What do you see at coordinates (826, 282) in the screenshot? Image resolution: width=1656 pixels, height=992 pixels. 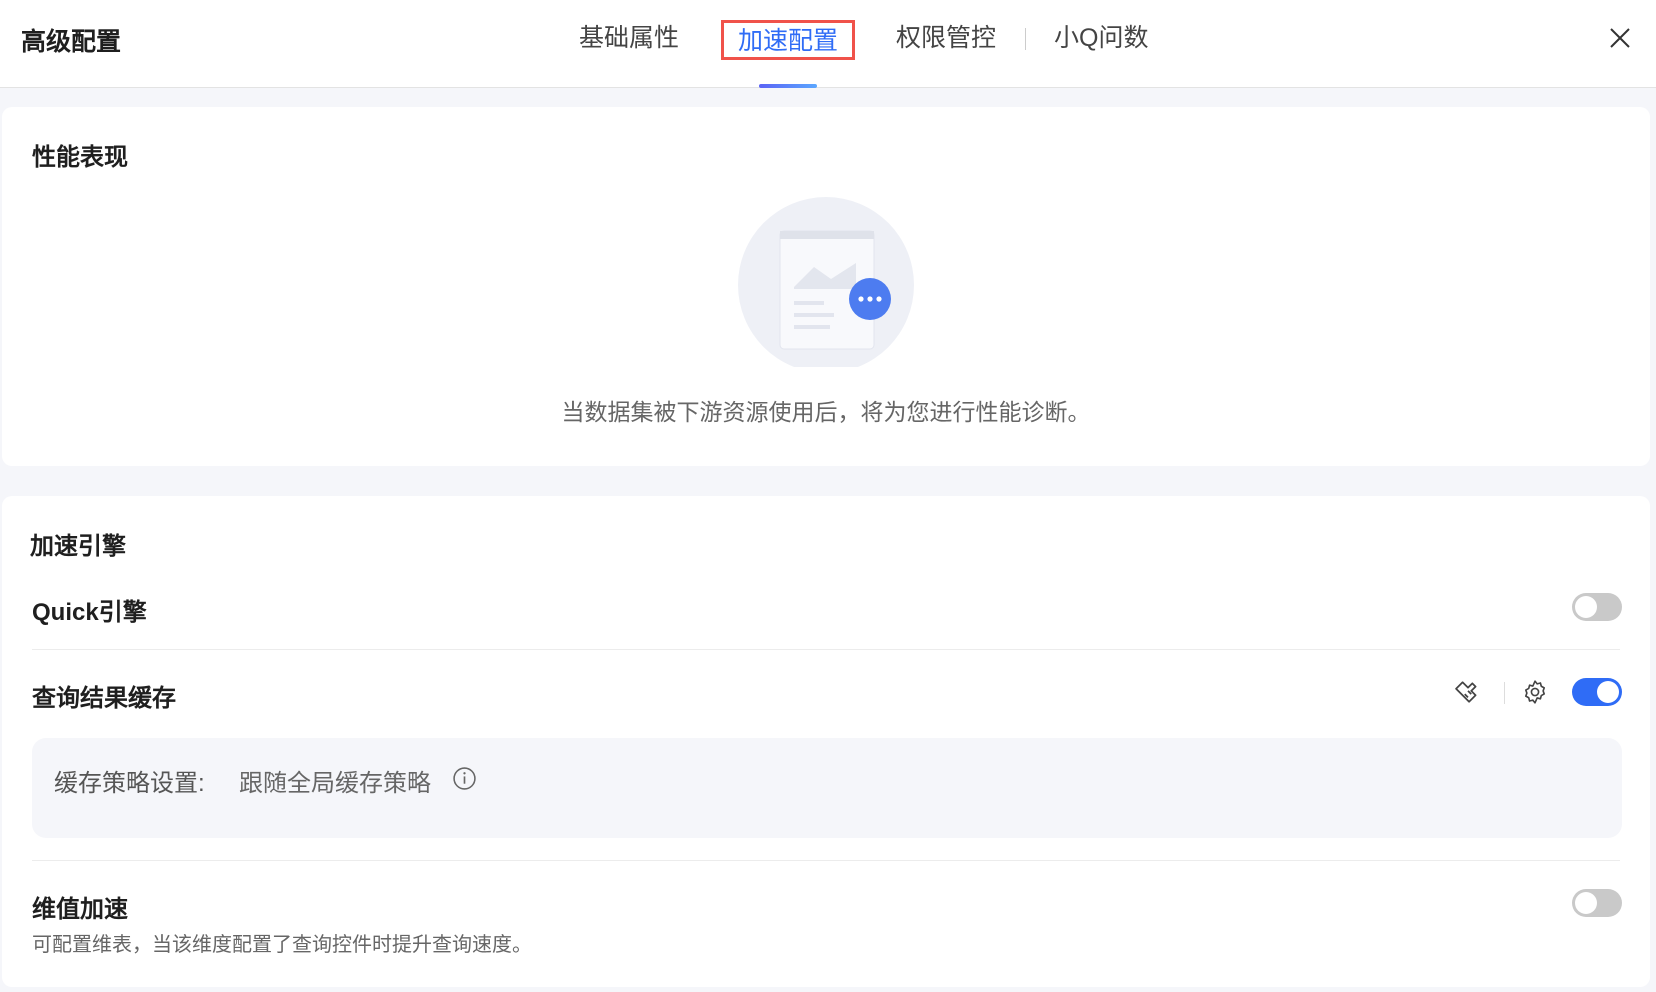 I see `empty-illustration-icon` at bounding box center [826, 282].